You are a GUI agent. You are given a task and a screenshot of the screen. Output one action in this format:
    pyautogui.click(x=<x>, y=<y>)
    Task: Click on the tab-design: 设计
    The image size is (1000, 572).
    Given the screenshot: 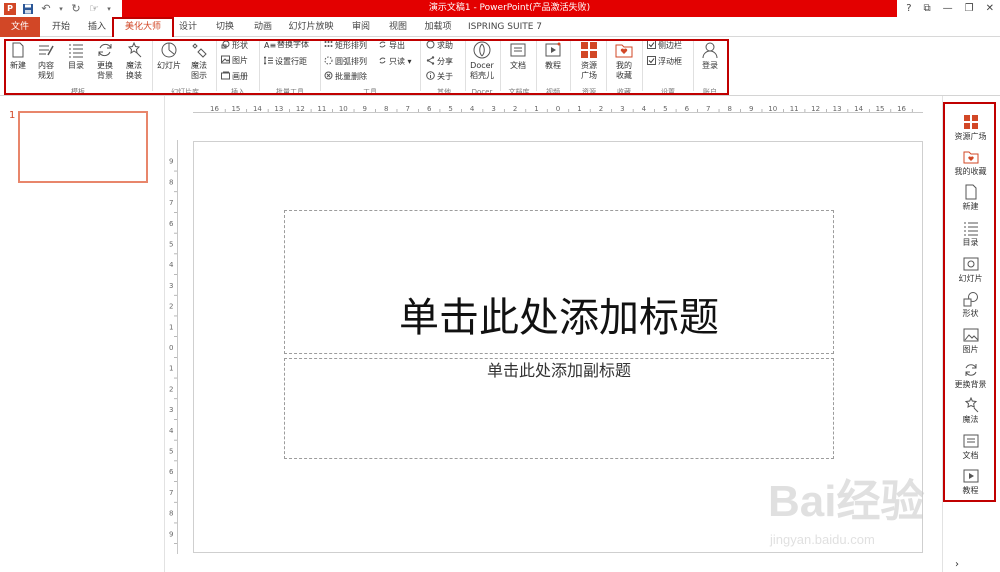 What is the action you would take?
    pyautogui.click(x=188, y=27)
    